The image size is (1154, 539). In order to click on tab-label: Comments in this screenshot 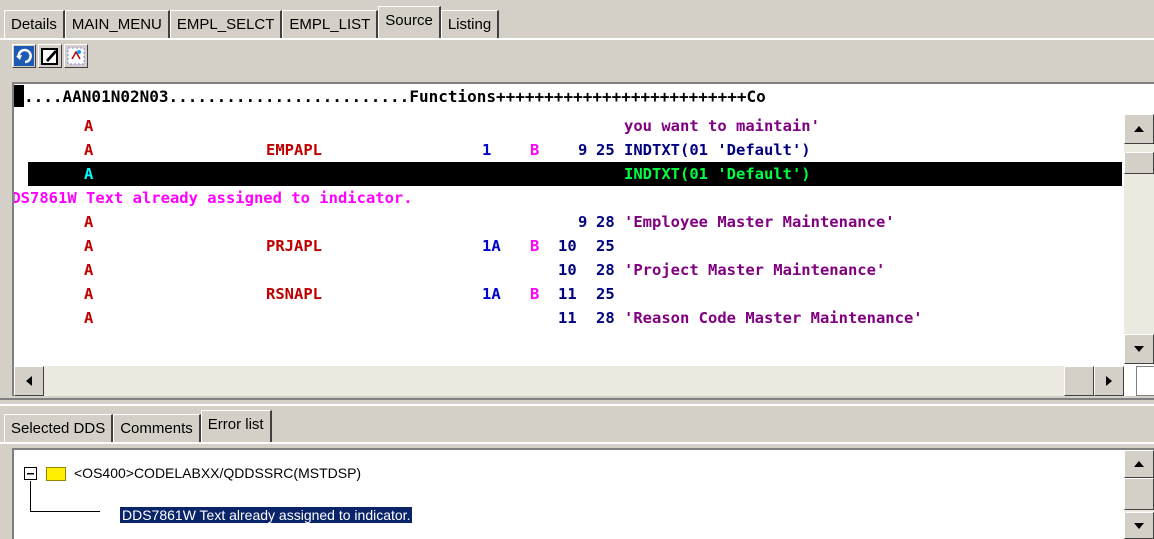, I will do `click(156, 428)`.